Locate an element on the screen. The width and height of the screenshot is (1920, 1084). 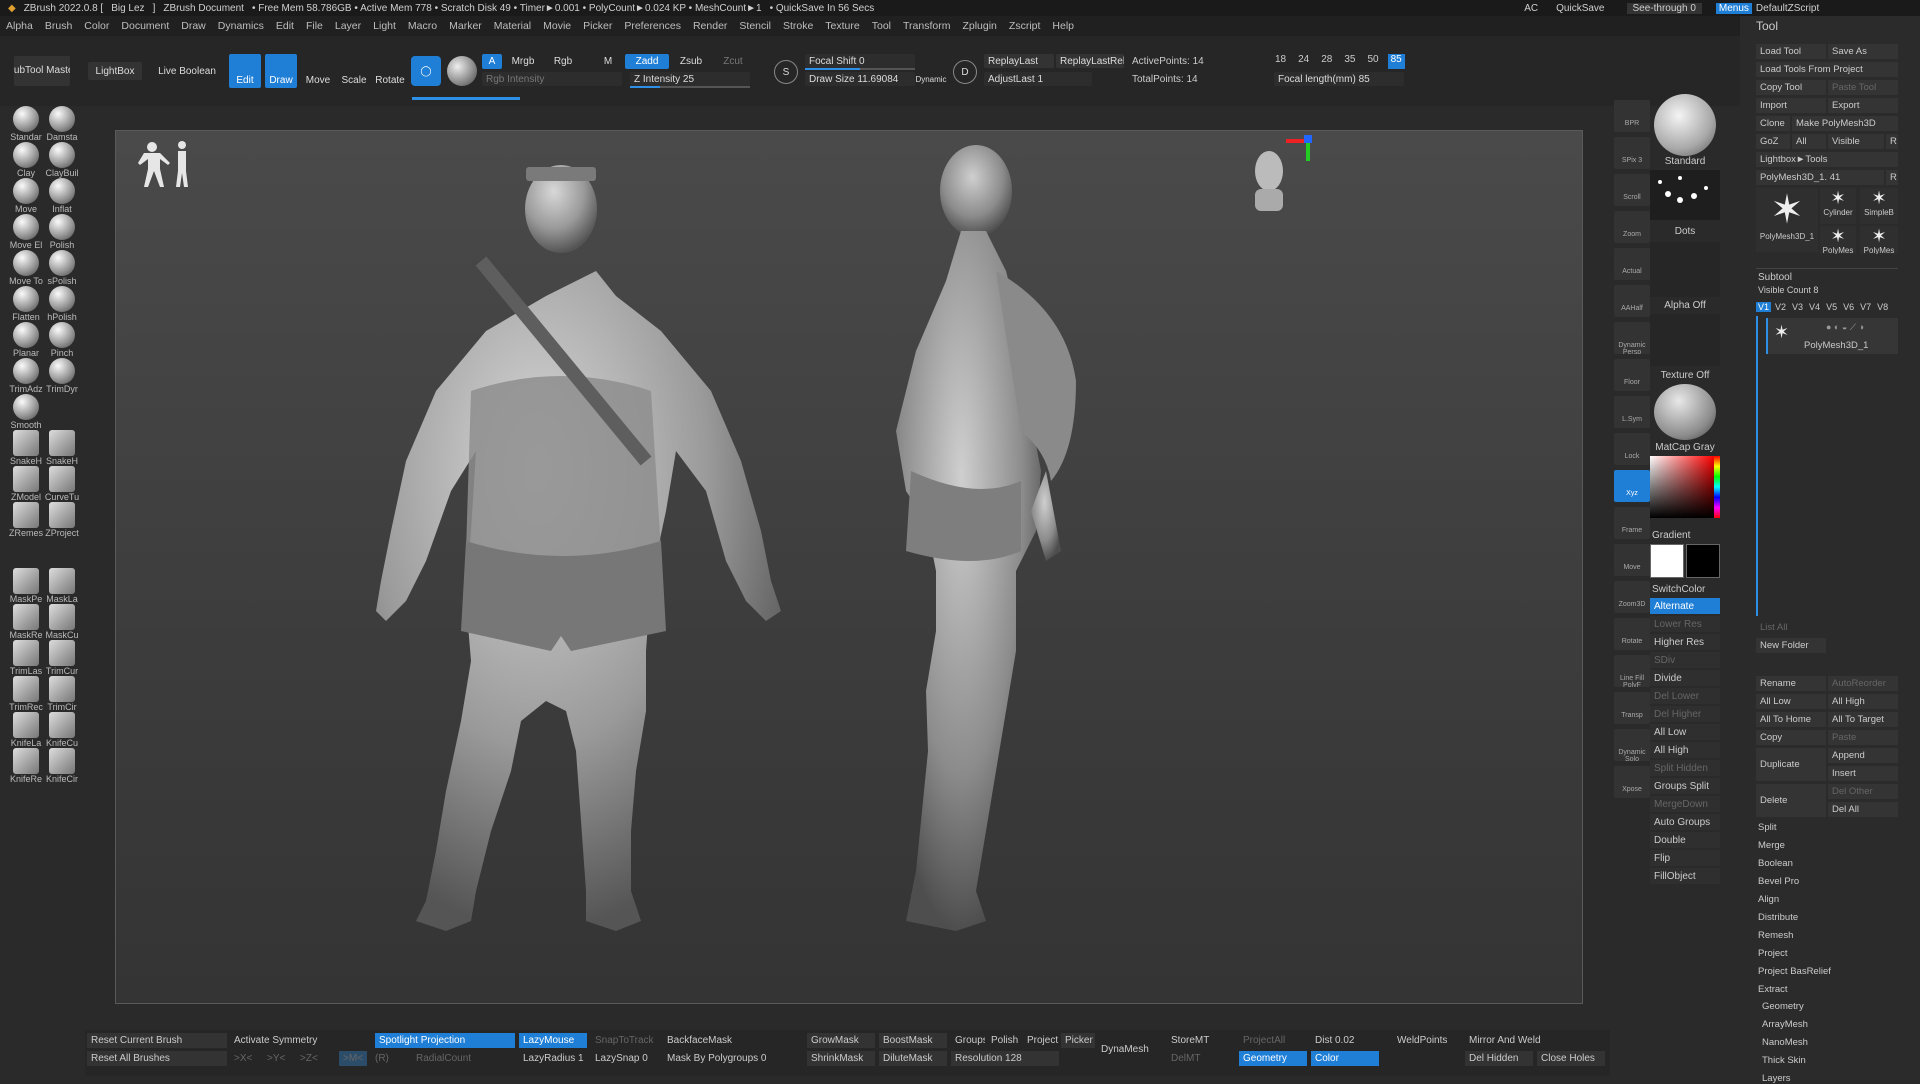
goz-all-button: All is located at coordinates (1809, 141).